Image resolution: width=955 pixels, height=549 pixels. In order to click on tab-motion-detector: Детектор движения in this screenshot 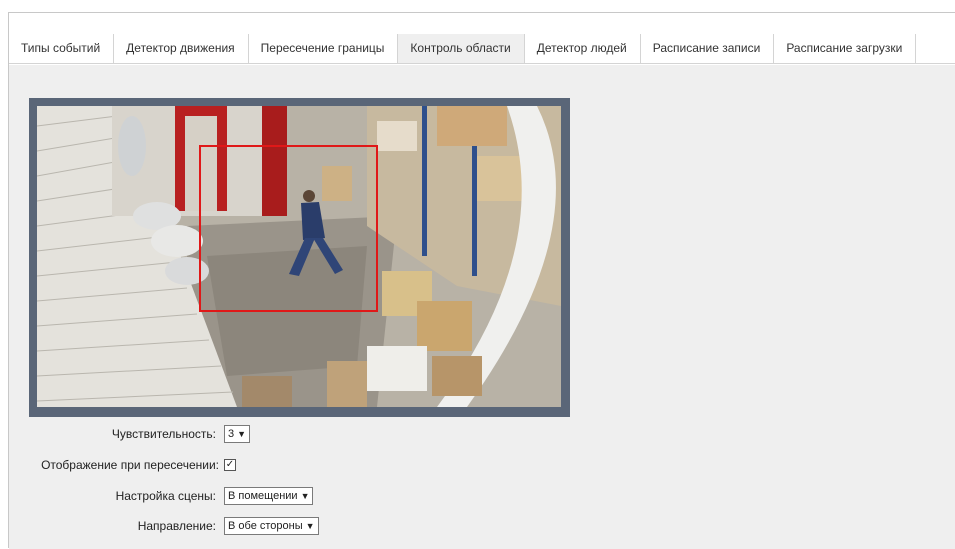, I will do `click(181, 48)`.